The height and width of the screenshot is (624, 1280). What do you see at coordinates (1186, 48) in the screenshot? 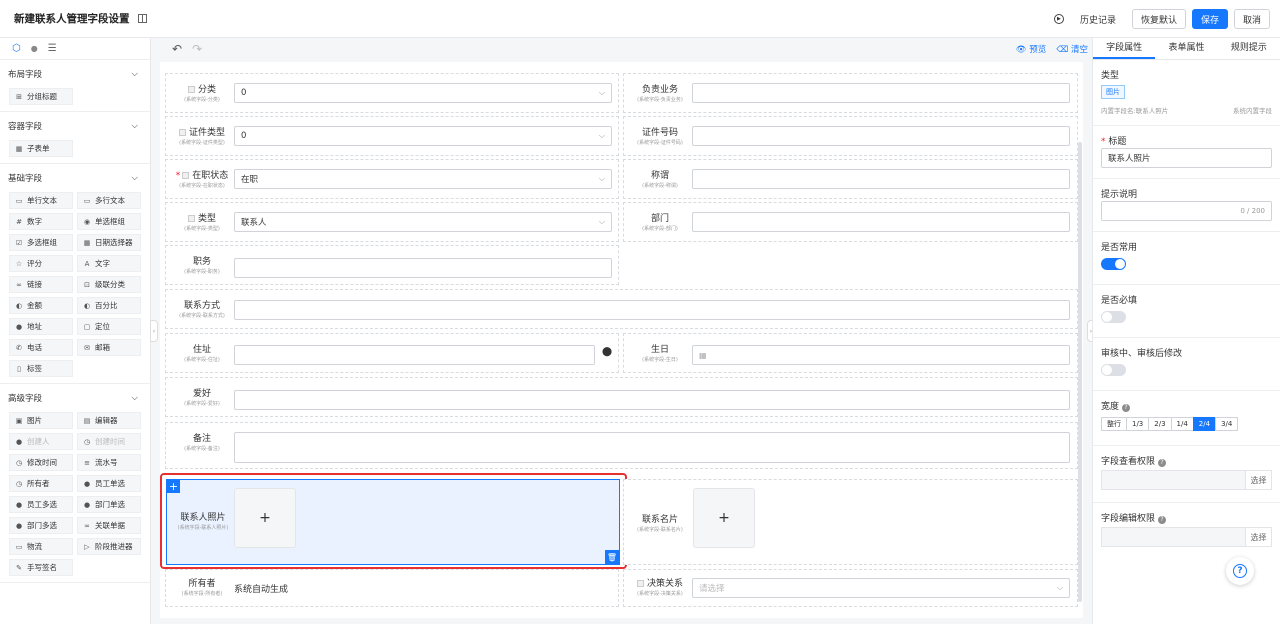
I see `tab-form-props: 表单属性` at bounding box center [1186, 48].